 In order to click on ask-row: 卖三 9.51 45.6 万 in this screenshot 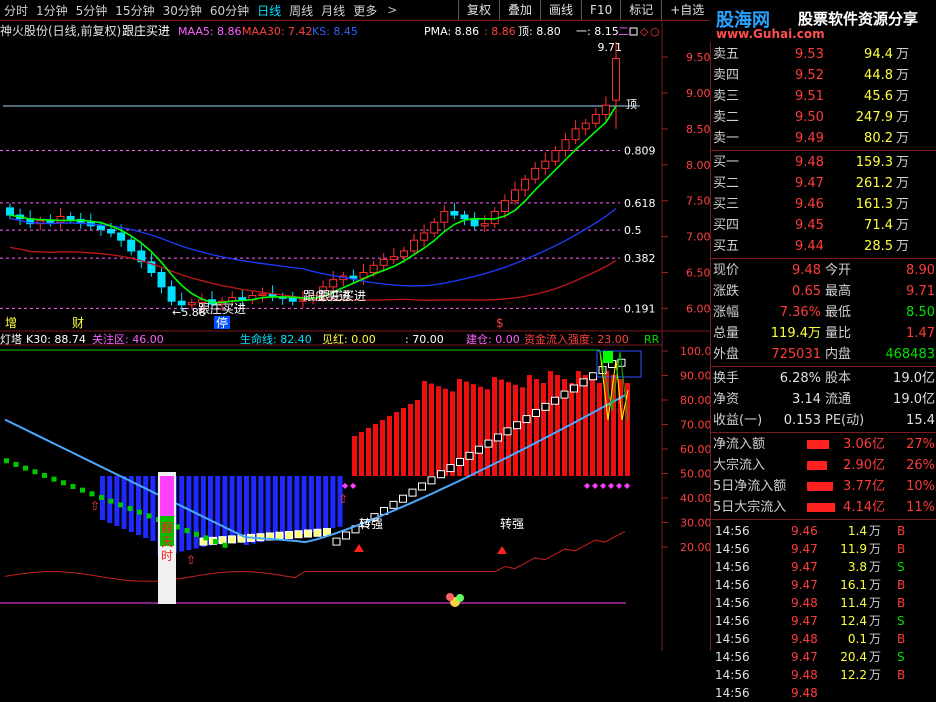, I will do `click(823, 96)`.